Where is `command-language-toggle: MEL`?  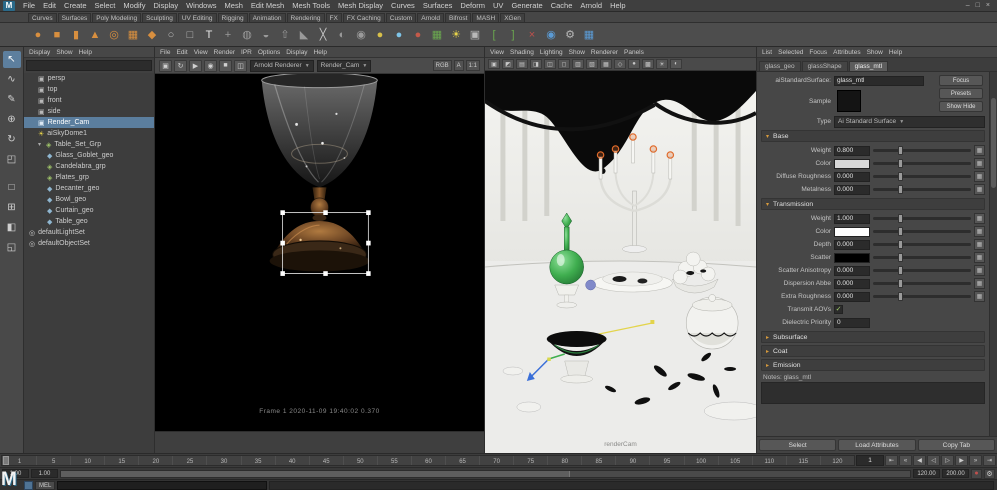
command-language-toggle: MEL is located at coordinates (45, 485).